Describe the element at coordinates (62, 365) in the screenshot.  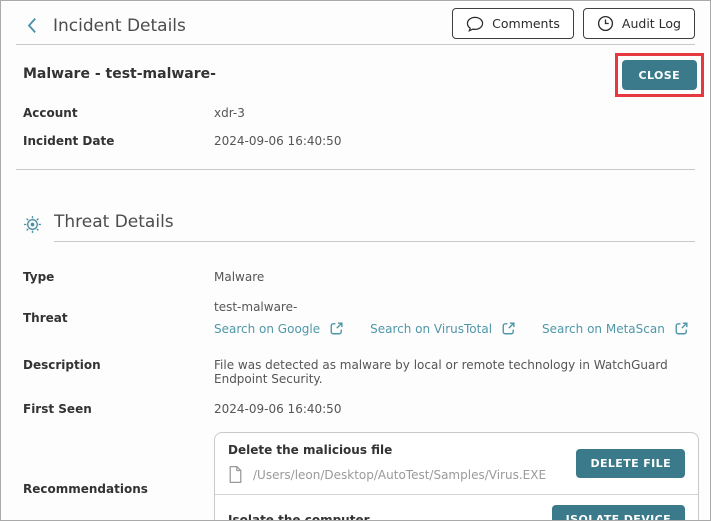
I see `description-label: Description` at that location.